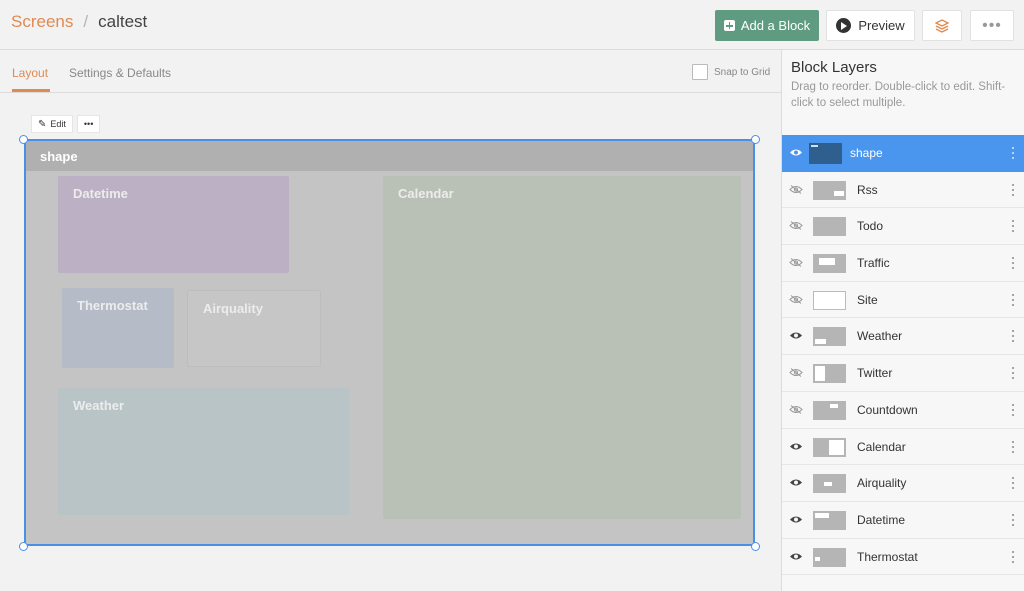 Image resolution: width=1024 pixels, height=591 pixels. Describe the element at coordinates (173, 224) in the screenshot. I see `datetime-block: Datetime` at that location.